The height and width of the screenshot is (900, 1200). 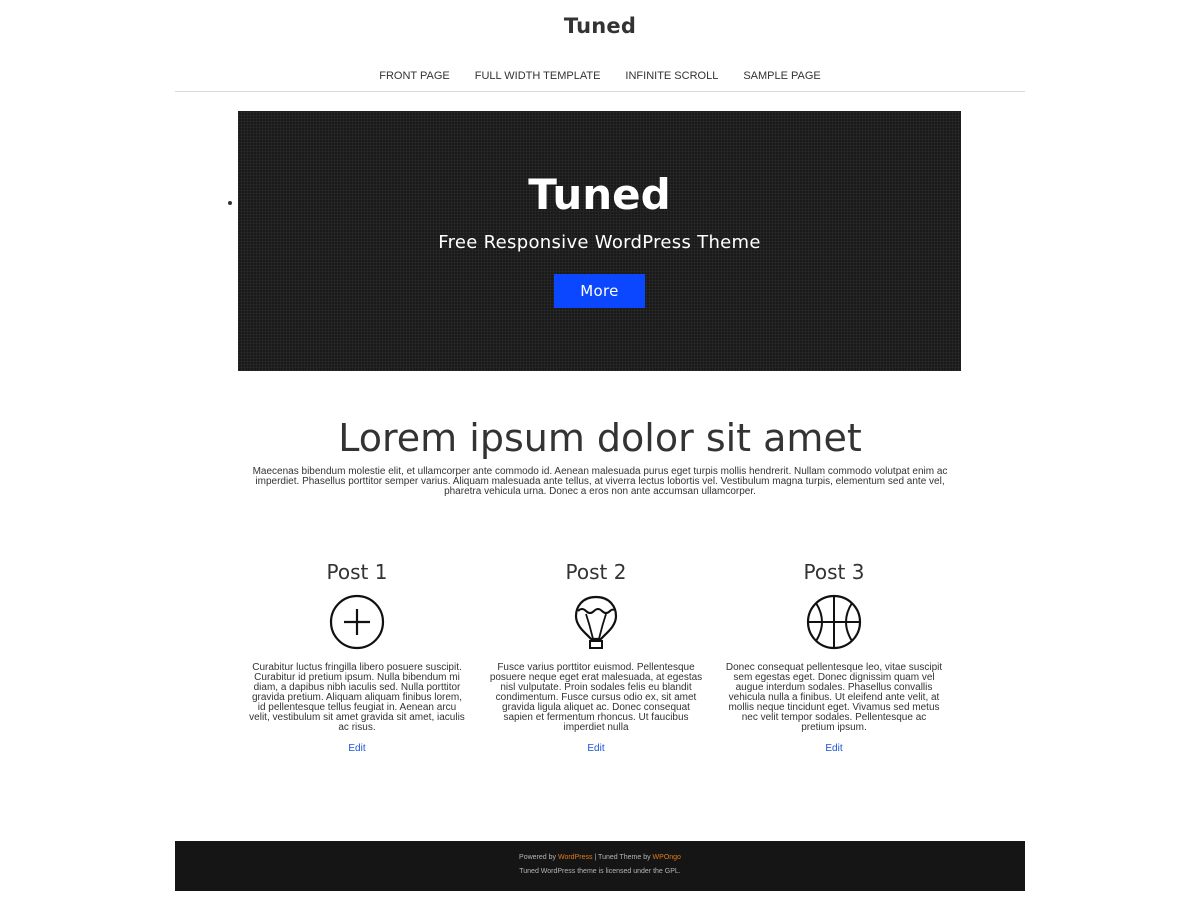 I want to click on post-title: Post 1, so click(x=357, y=572).